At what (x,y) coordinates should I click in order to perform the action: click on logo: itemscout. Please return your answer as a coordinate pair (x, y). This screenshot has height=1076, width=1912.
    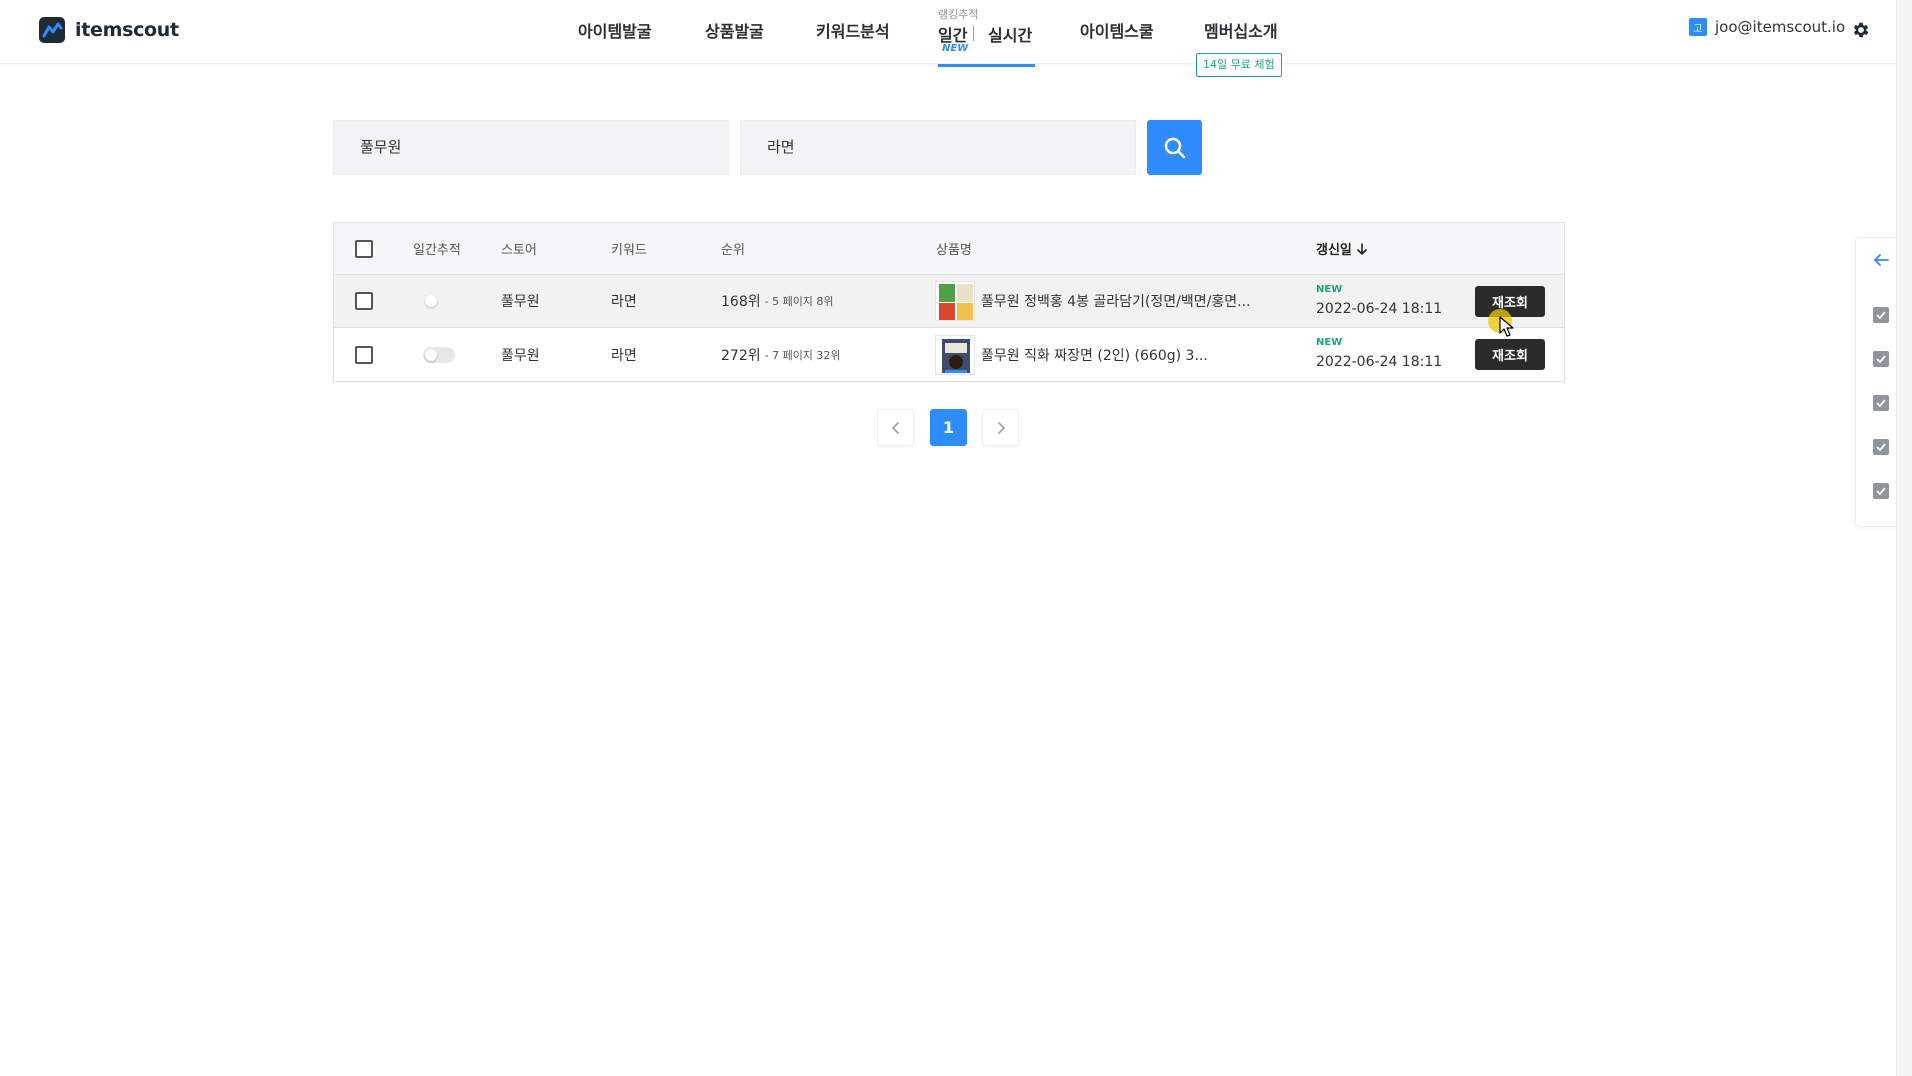
    Looking at the image, I should click on (109, 30).